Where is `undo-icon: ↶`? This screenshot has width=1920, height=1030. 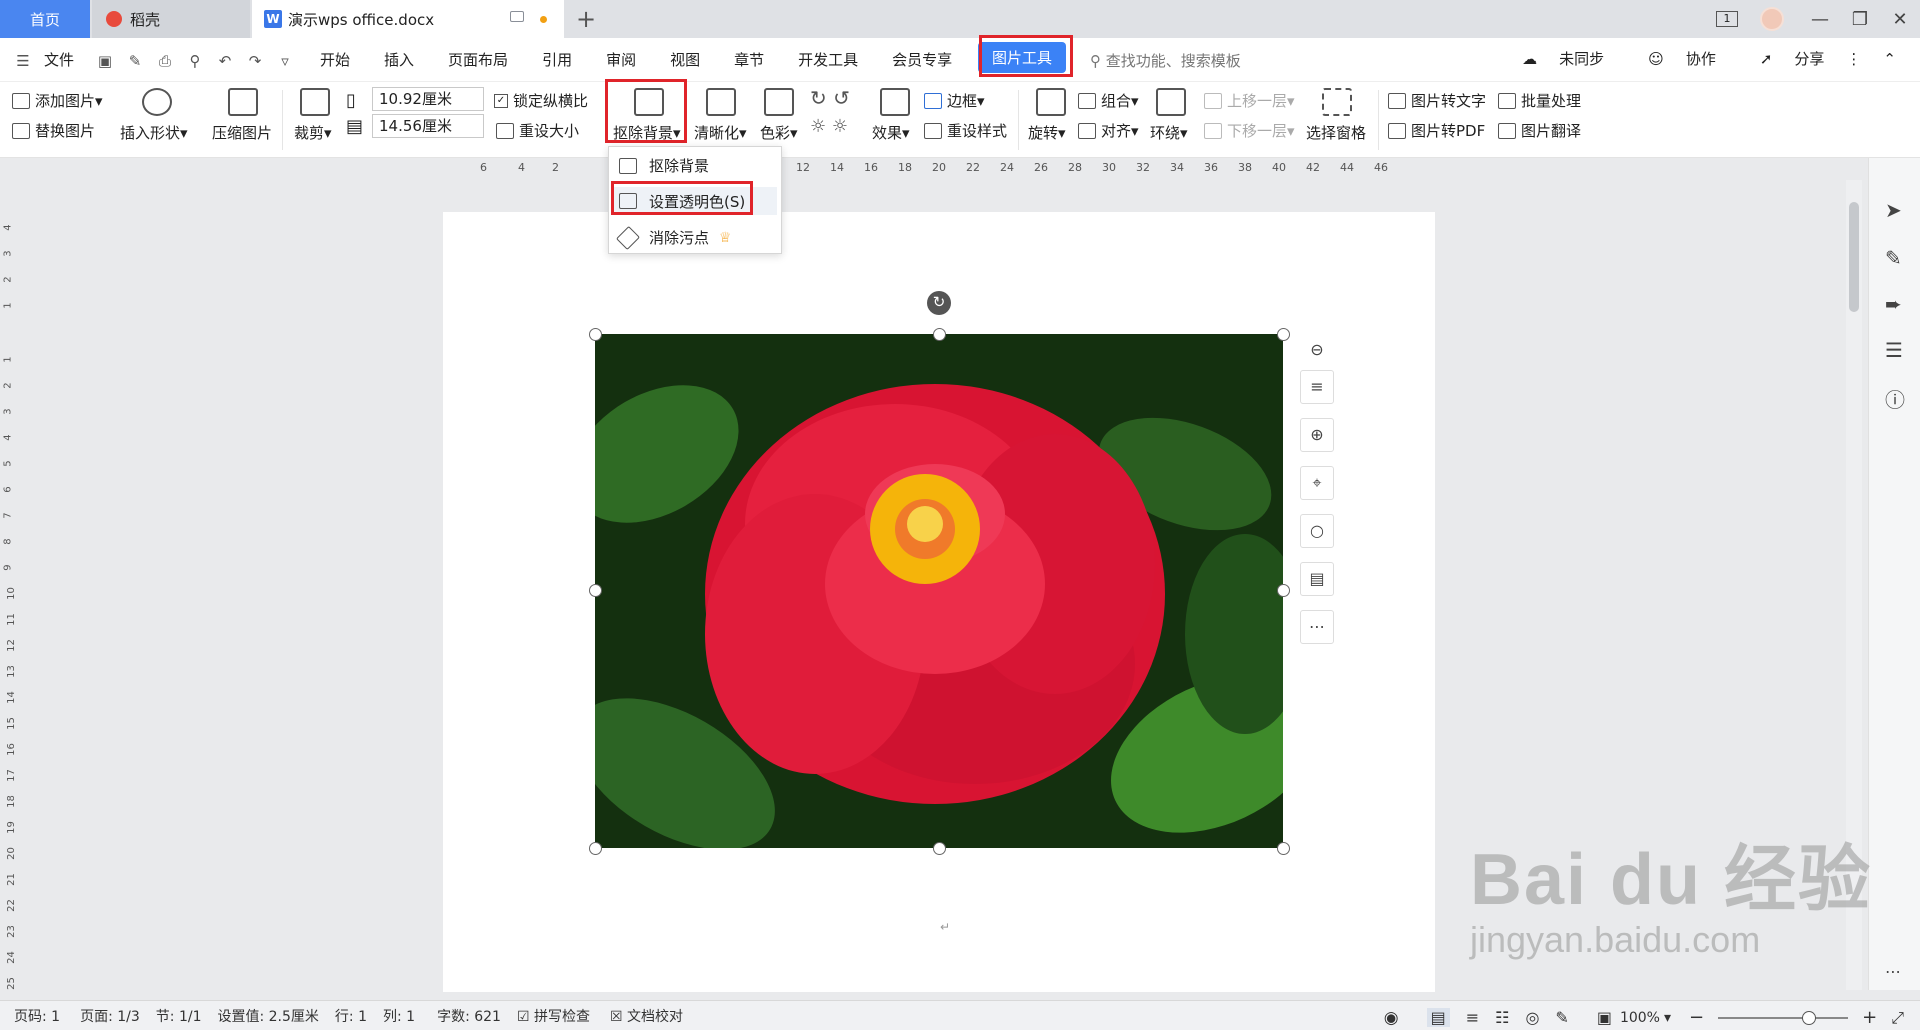
undo-icon: ↶ is located at coordinates (225, 61).